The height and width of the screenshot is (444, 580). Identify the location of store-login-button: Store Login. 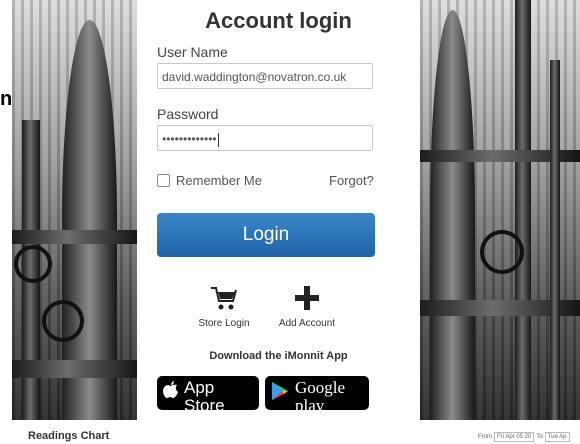
(224, 304).